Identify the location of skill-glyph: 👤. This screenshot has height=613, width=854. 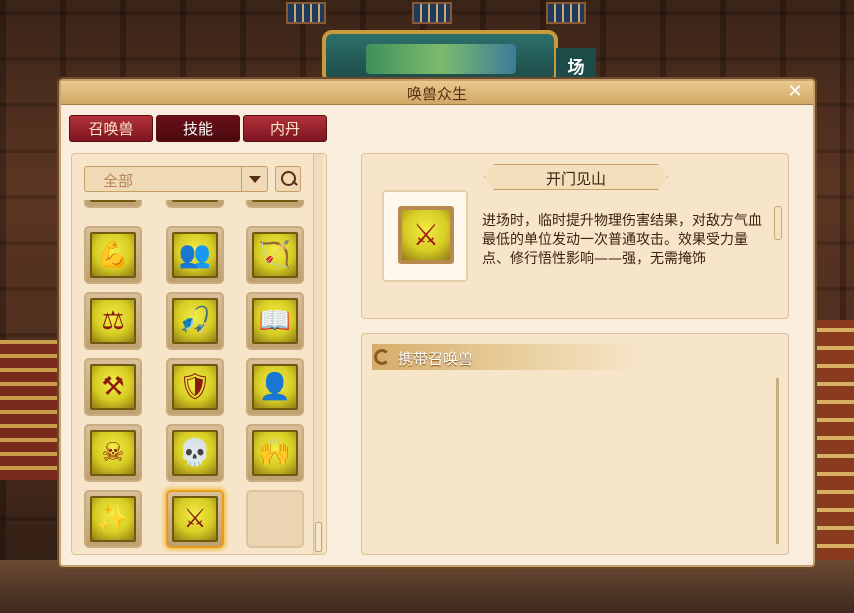
(275, 387).